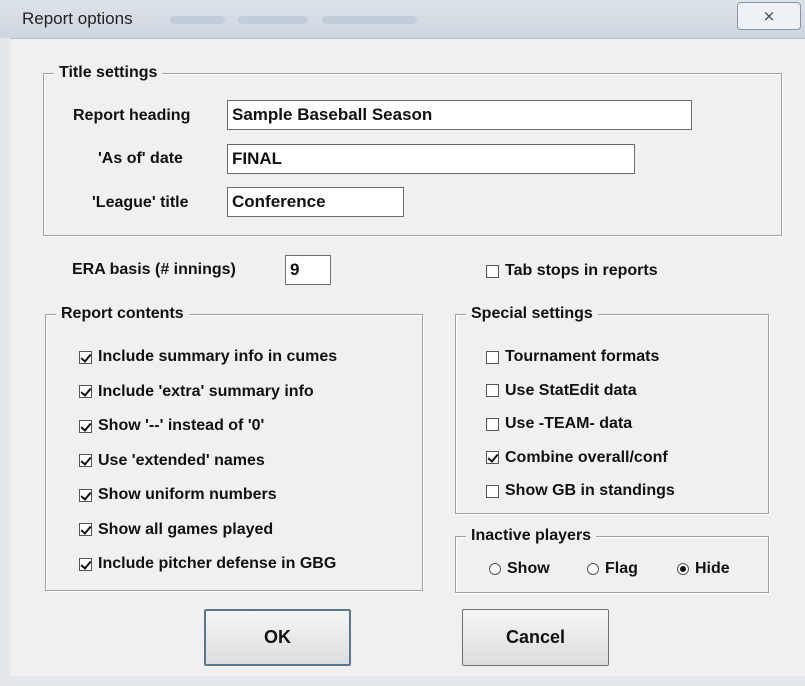 This screenshot has width=805, height=686. What do you see at coordinates (77, 18) in the screenshot?
I see `window-title: Report options` at bounding box center [77, 18].